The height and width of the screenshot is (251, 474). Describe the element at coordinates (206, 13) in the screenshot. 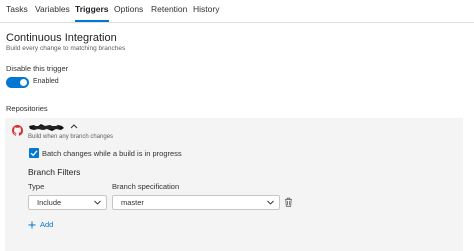

I see `tab-history: History` at that location.